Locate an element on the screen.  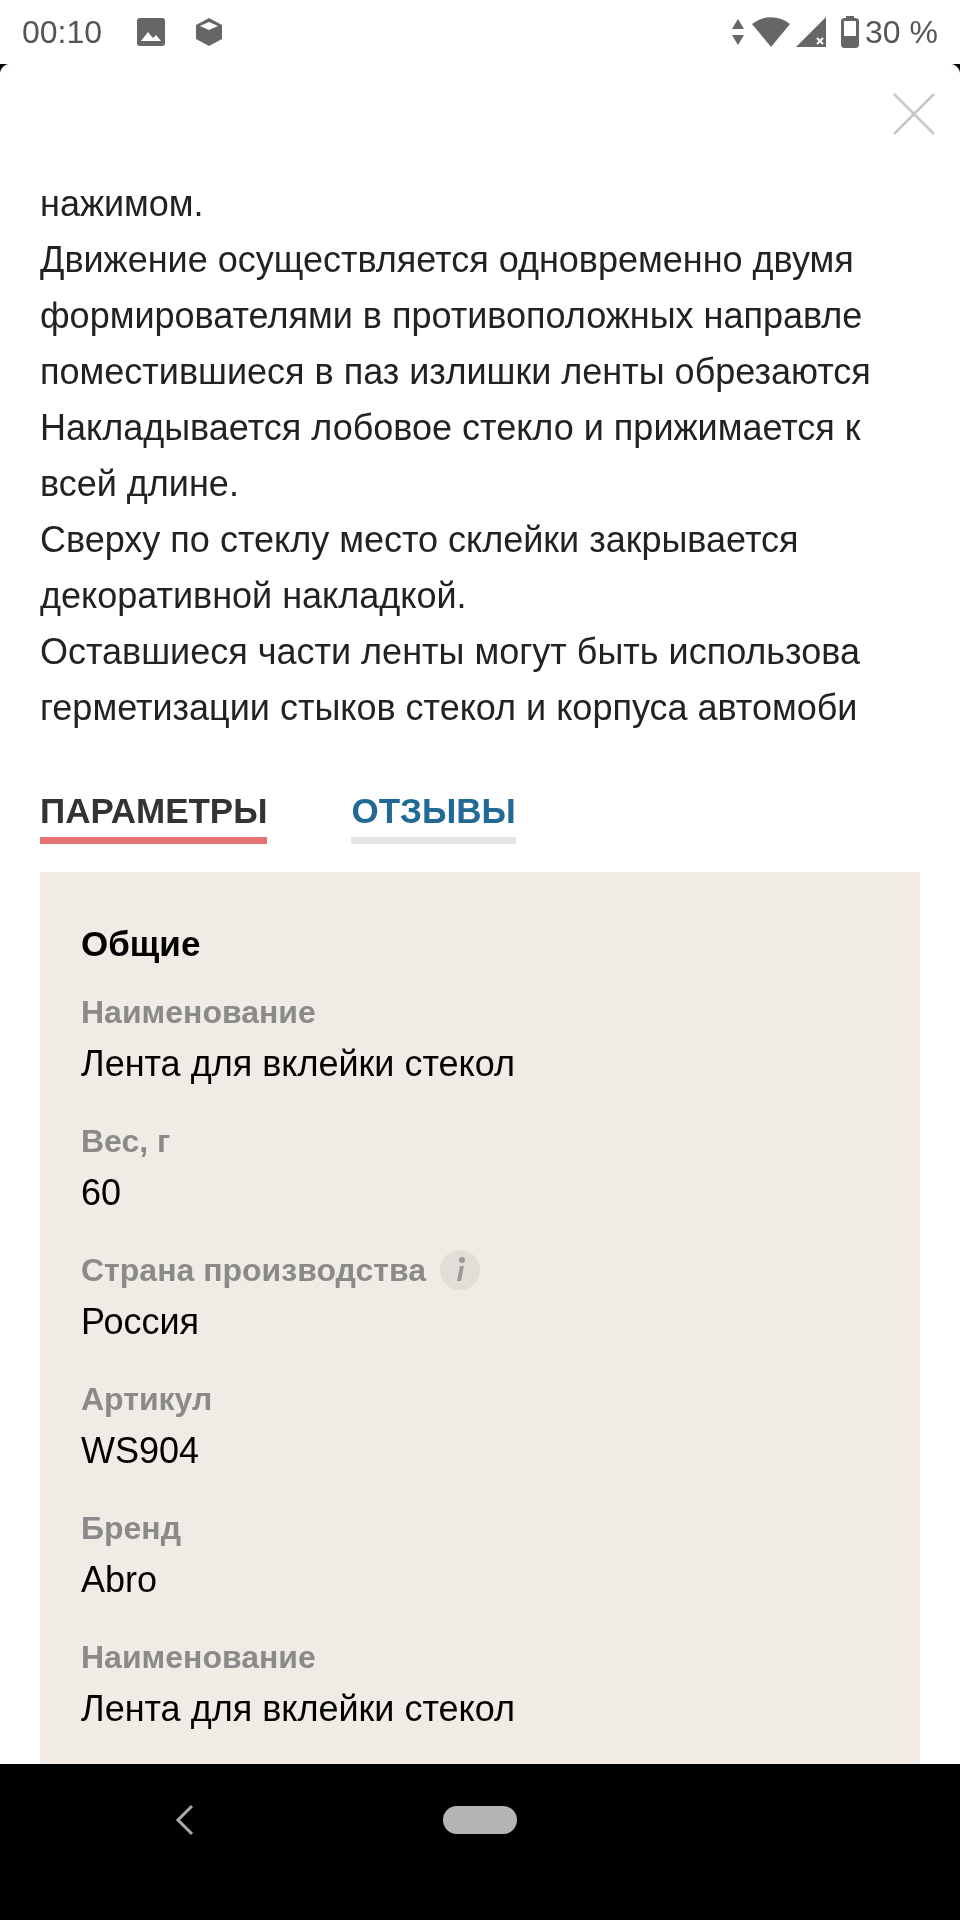
tab: ОТЗЫВЫ is located at coordinates (433, 817).